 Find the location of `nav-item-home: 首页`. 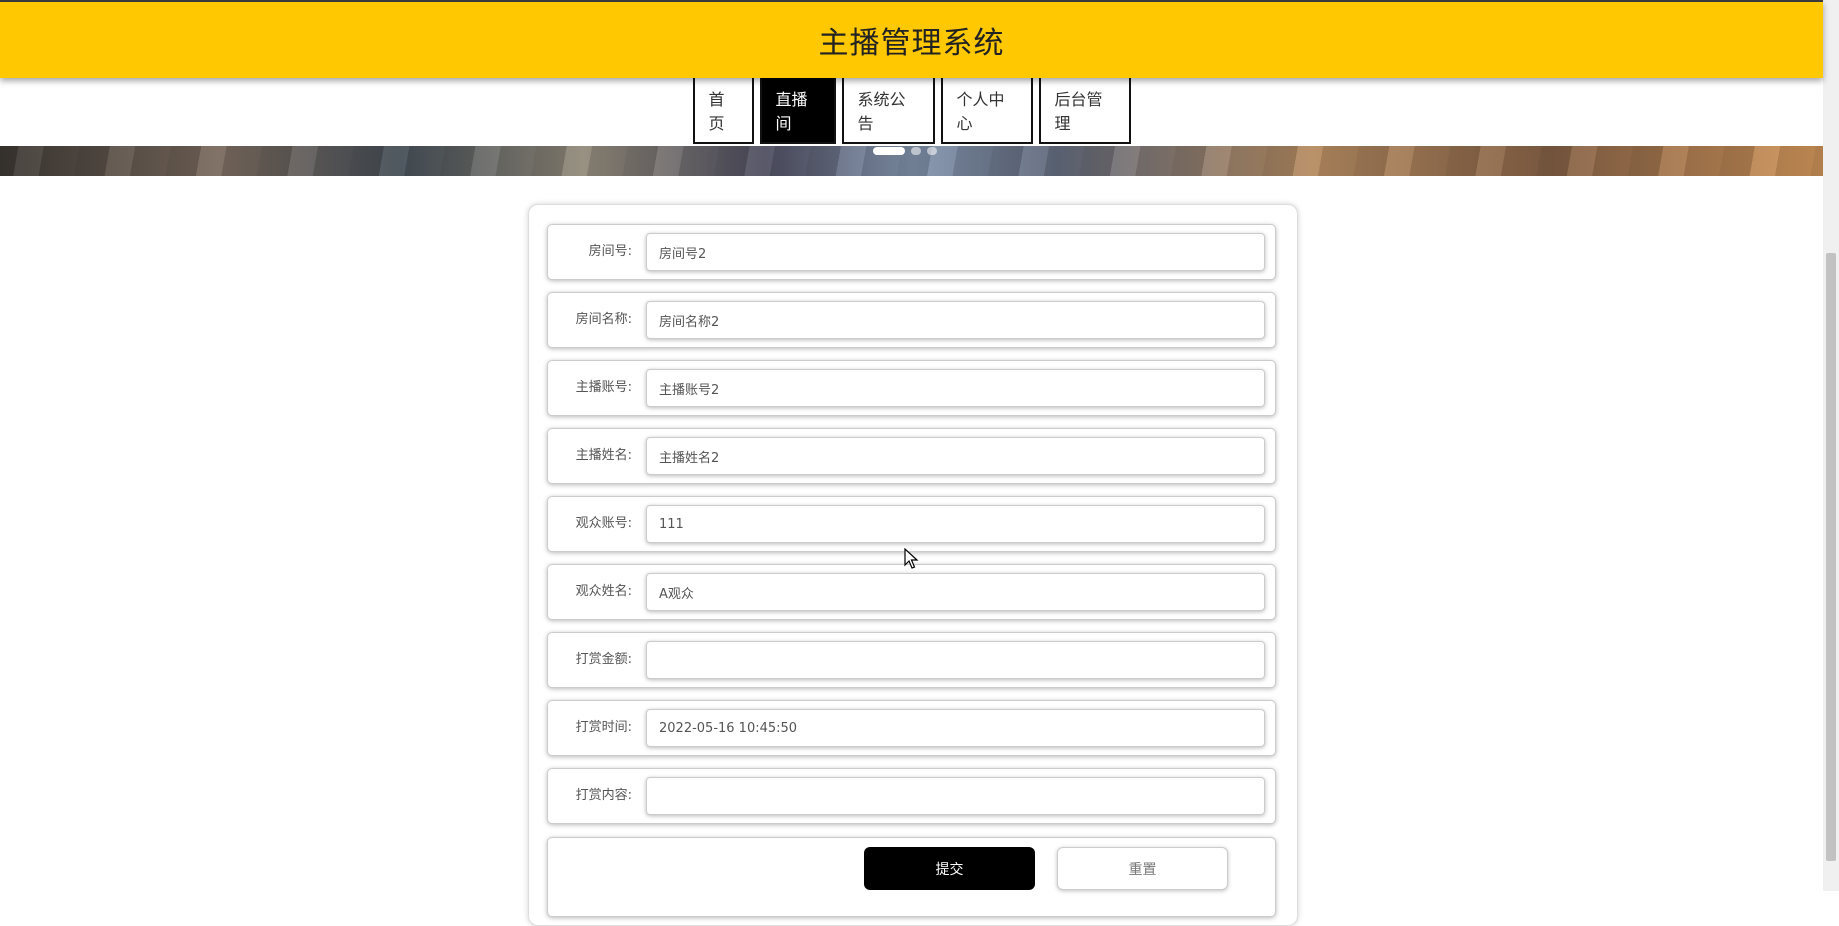

nav-item-home: 首页 is located at coordinates (723, 111).